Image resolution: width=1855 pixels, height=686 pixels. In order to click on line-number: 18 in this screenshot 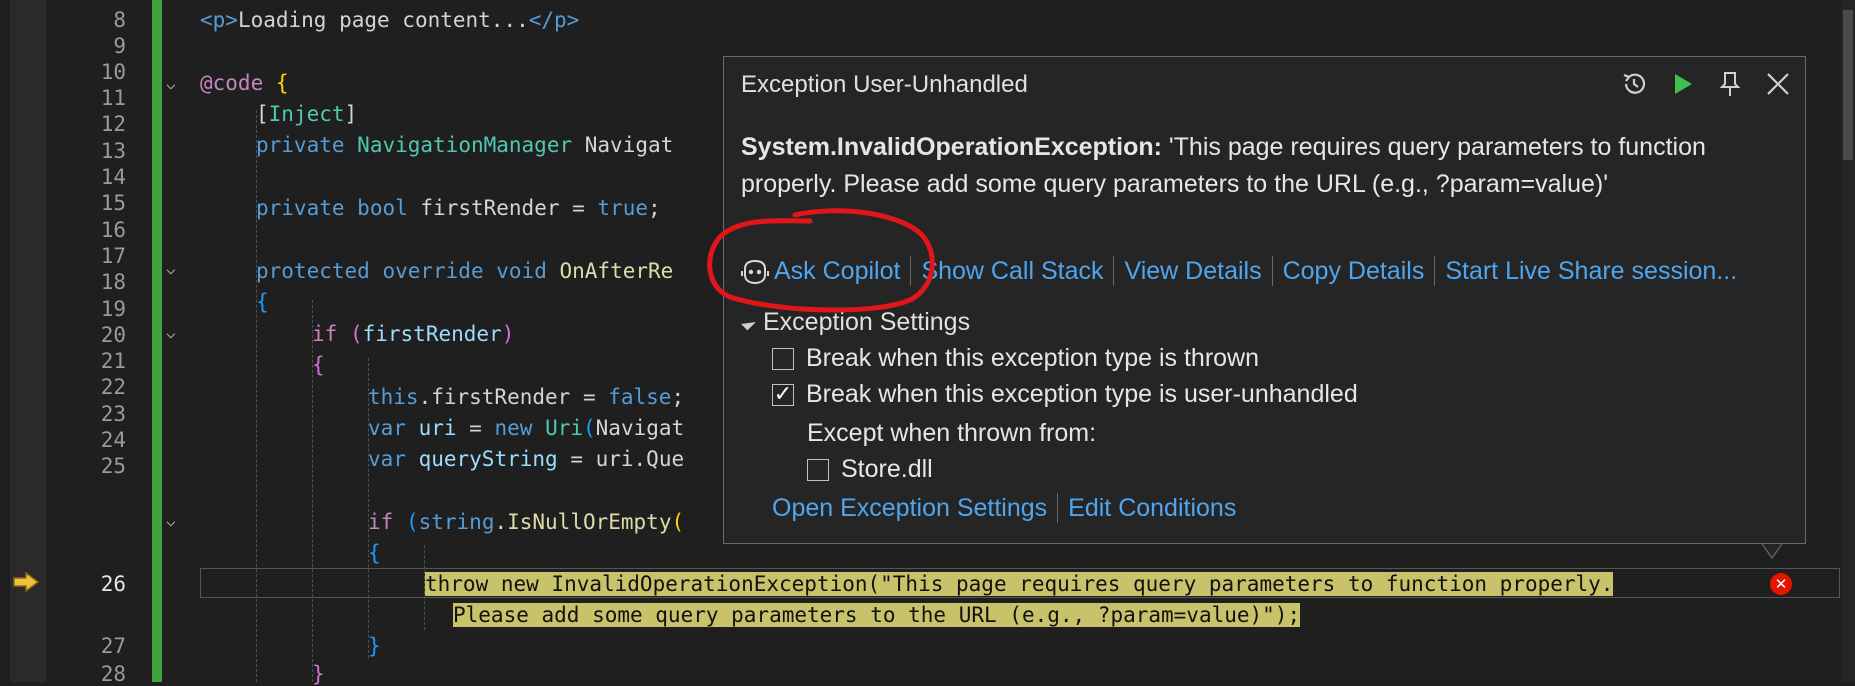, I will do `click(113, 282)`.